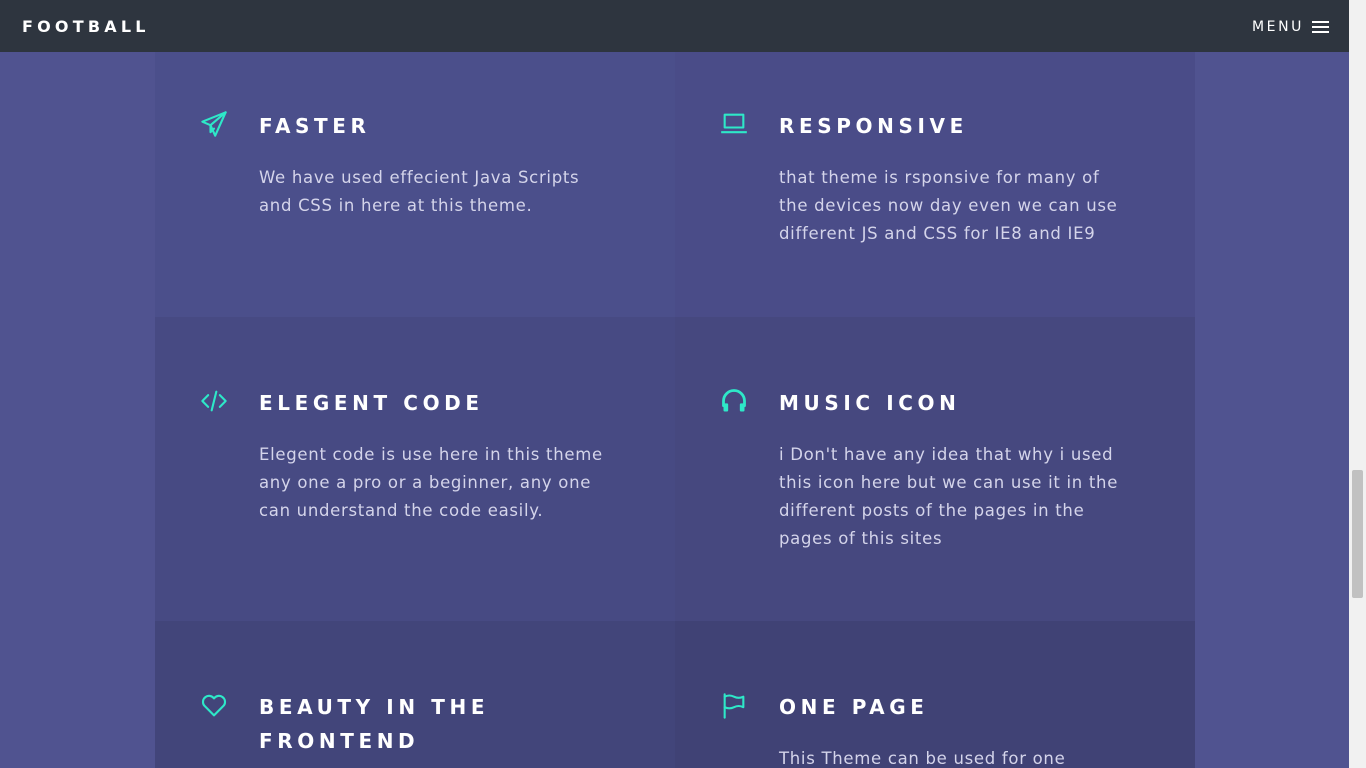 Image resolution: width=1366 pixels, height=768 pixels. What do you see at coordinates (315, 126) in the screenshot?
I see `feature-title: FASTER` at bounding box center [315, 126].